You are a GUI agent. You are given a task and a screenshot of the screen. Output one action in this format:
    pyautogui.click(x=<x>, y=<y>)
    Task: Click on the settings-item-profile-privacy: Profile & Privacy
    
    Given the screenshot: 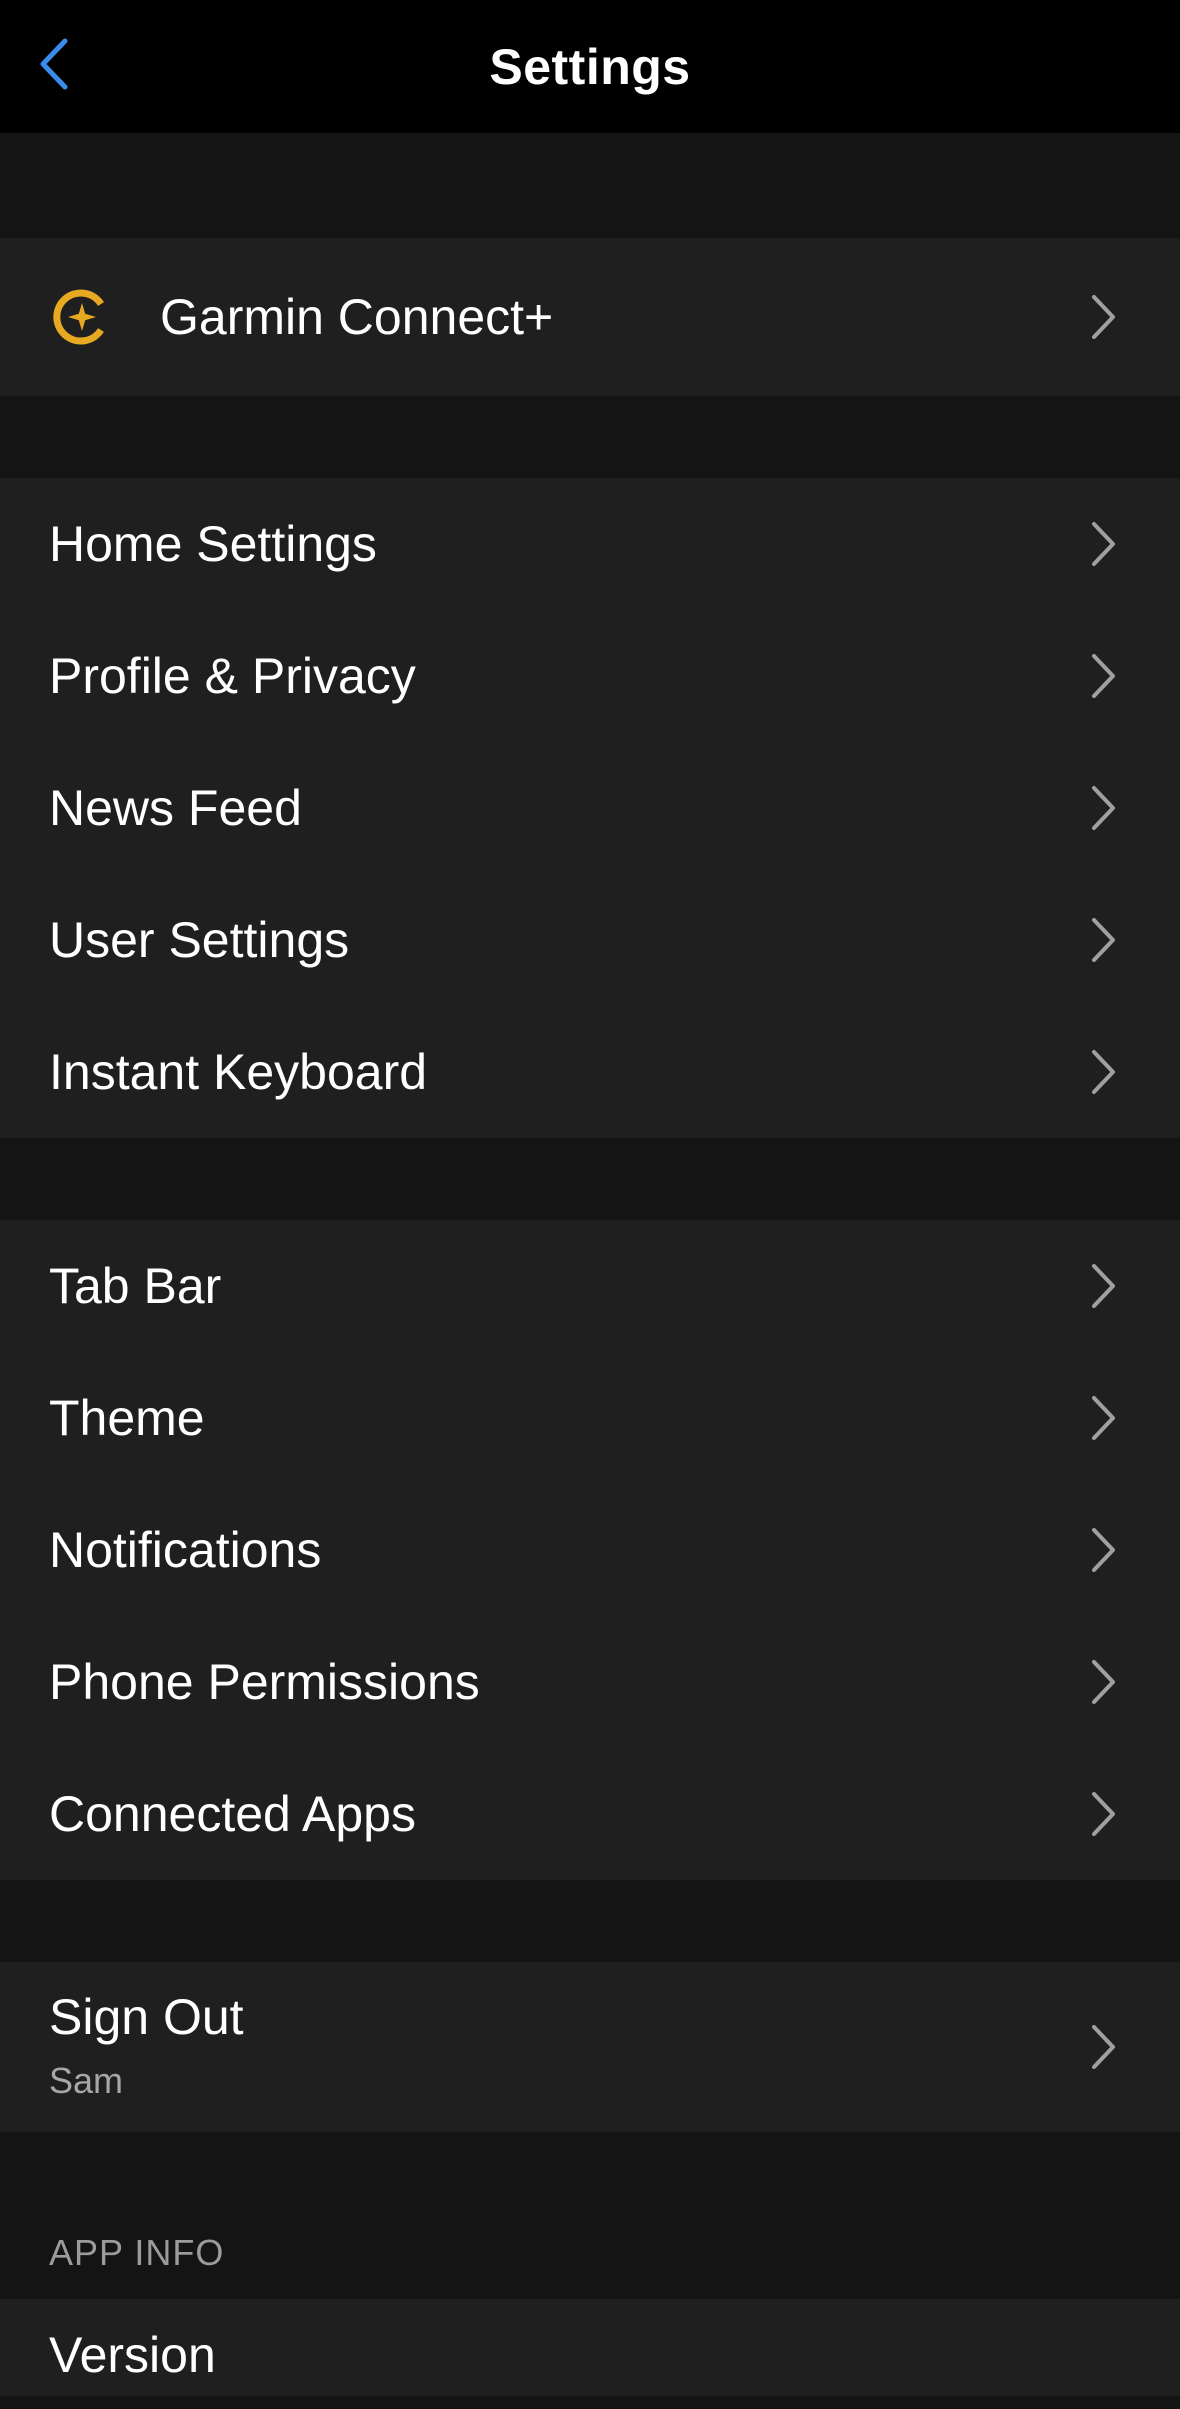 What is the action you would take?
    pyautogui.click(x=590, y=676)
    